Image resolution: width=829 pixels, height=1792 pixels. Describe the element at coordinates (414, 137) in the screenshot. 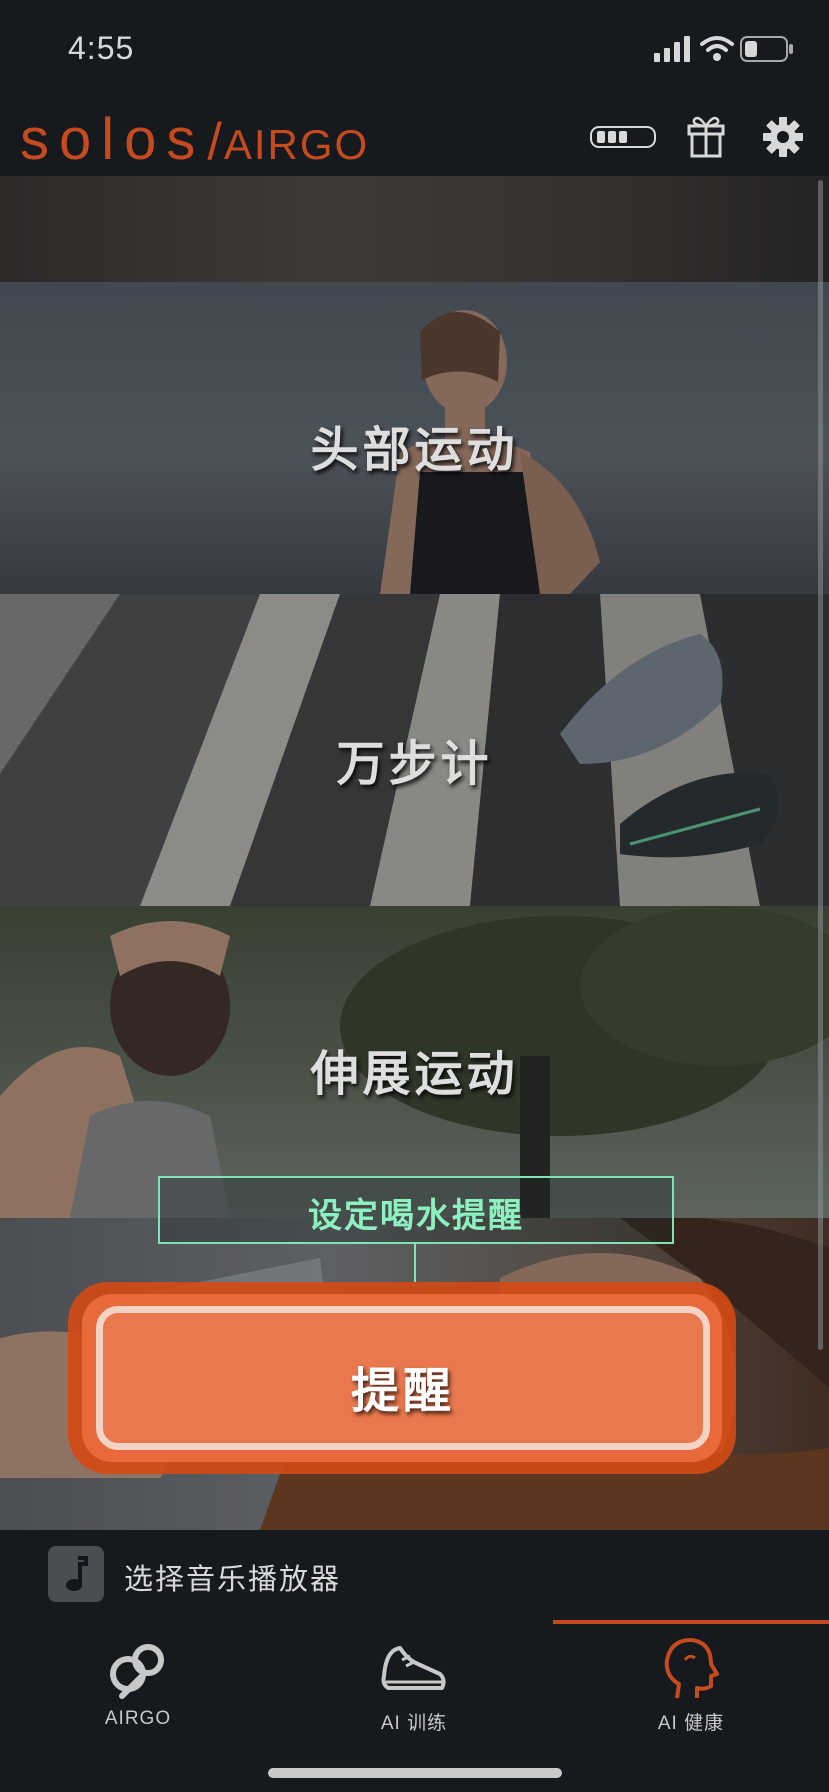

I see `app-header: solos / AIRGO` at that location.